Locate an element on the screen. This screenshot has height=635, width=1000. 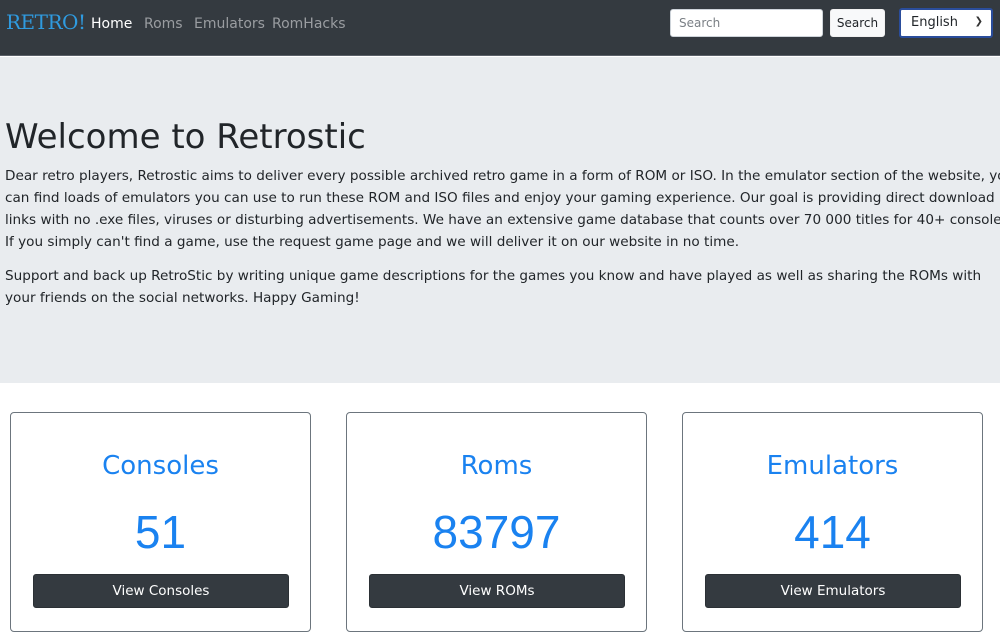
card-consoles: Consoles 51 View Consoles is located at coordinates (160, 522).